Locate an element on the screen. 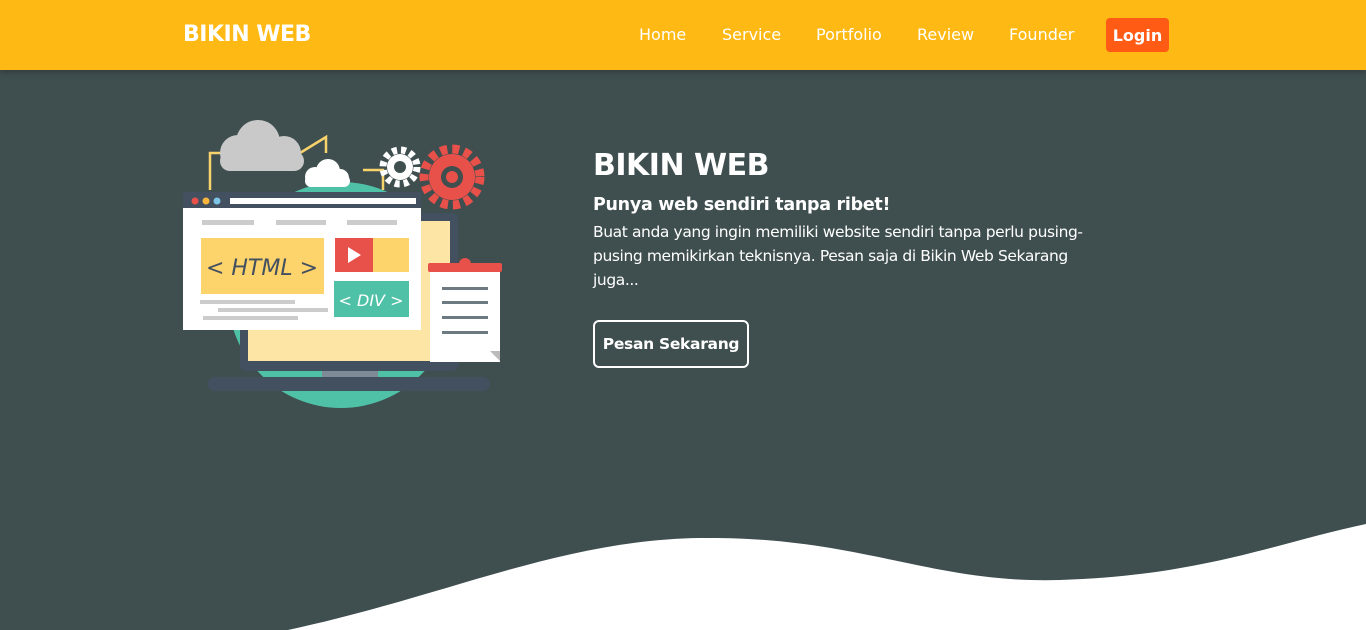 The height and width of the screenshot is (630, 1366). nav-link-home: Home is located at coordinates (662, 35).